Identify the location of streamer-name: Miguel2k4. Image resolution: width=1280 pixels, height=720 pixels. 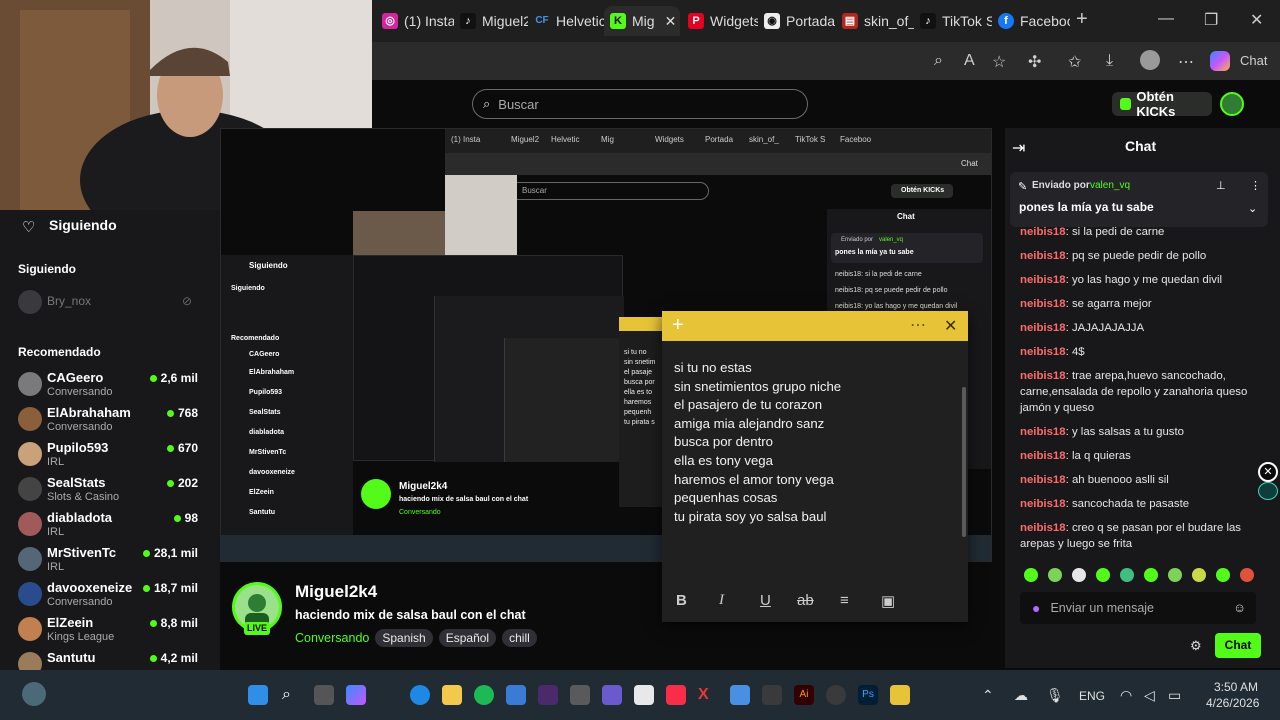
(336, 592).